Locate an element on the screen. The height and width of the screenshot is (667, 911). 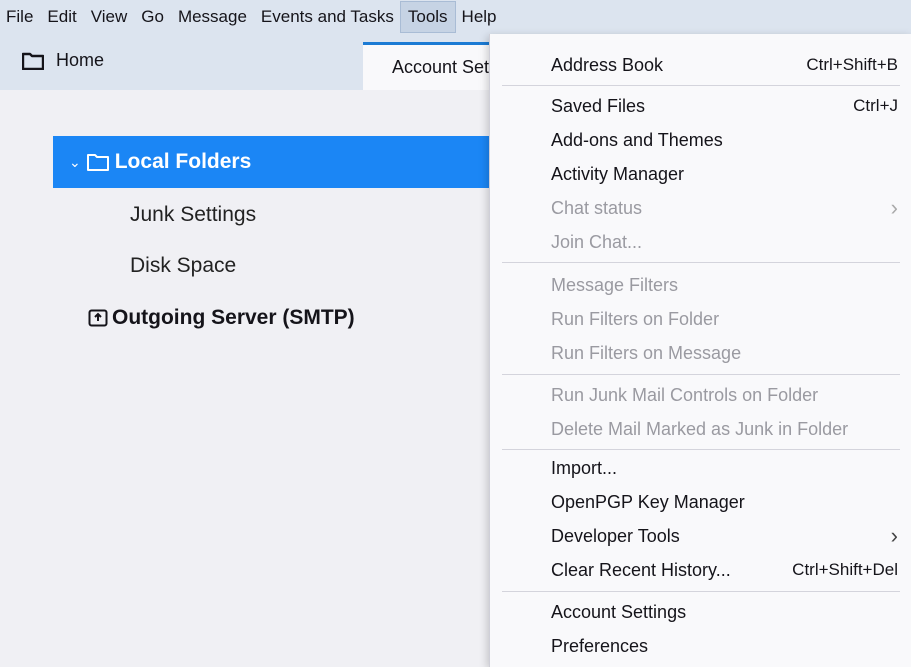
menu-item-delete-junk: Delete Mail Marked as Junk in Folder is located at coordinates (724, 429).